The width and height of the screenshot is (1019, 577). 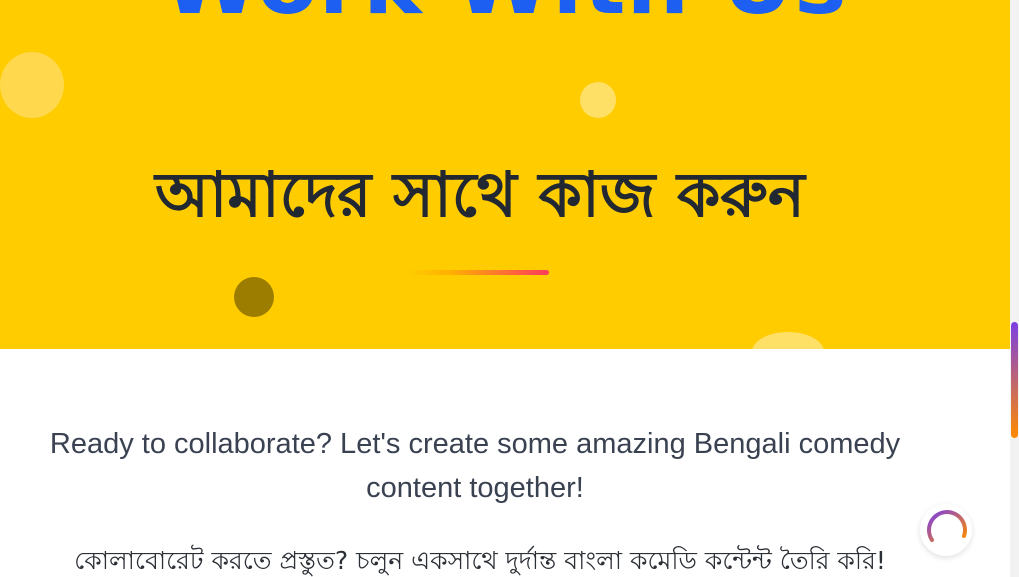 I want to click on loading-spinner, so click(x=946, y=530).